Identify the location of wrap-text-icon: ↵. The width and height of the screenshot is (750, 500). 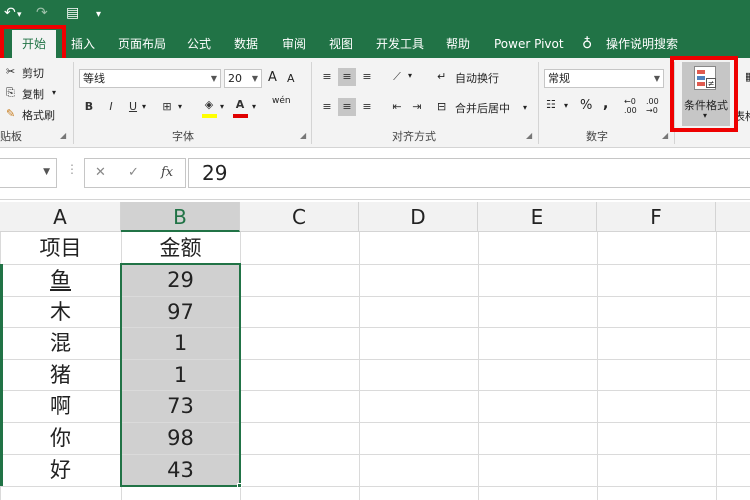
(441, 76).